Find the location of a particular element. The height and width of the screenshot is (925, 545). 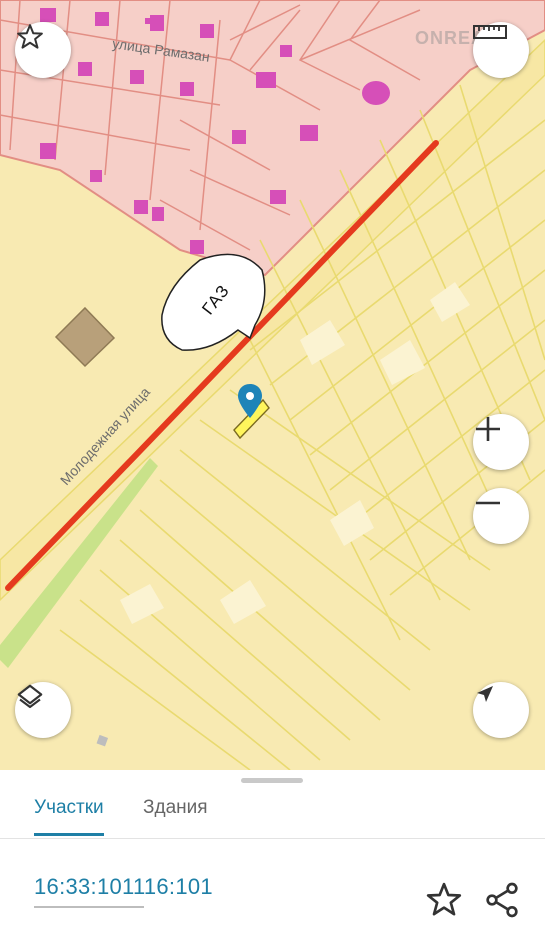

layers-button is located at coordinates (43, 710).